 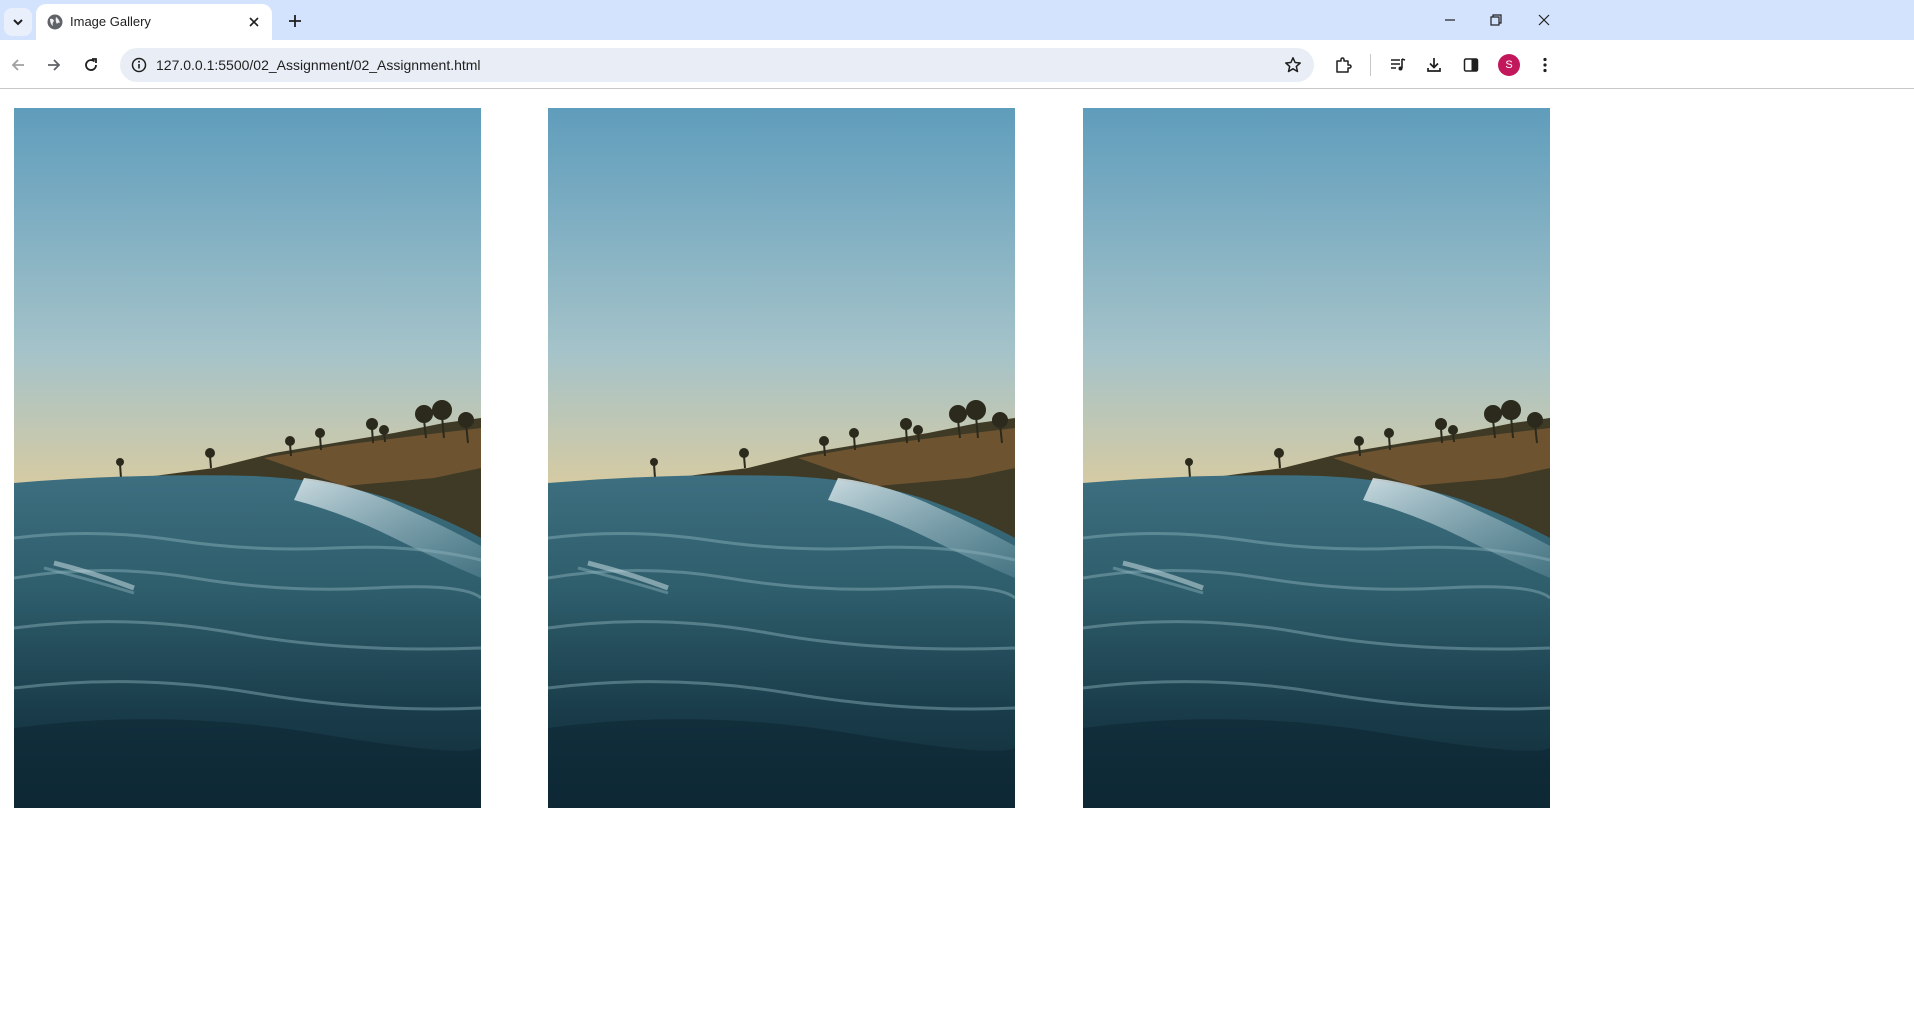 I want to click on tab-title: Image Gallery, so click(x=110, y=21).